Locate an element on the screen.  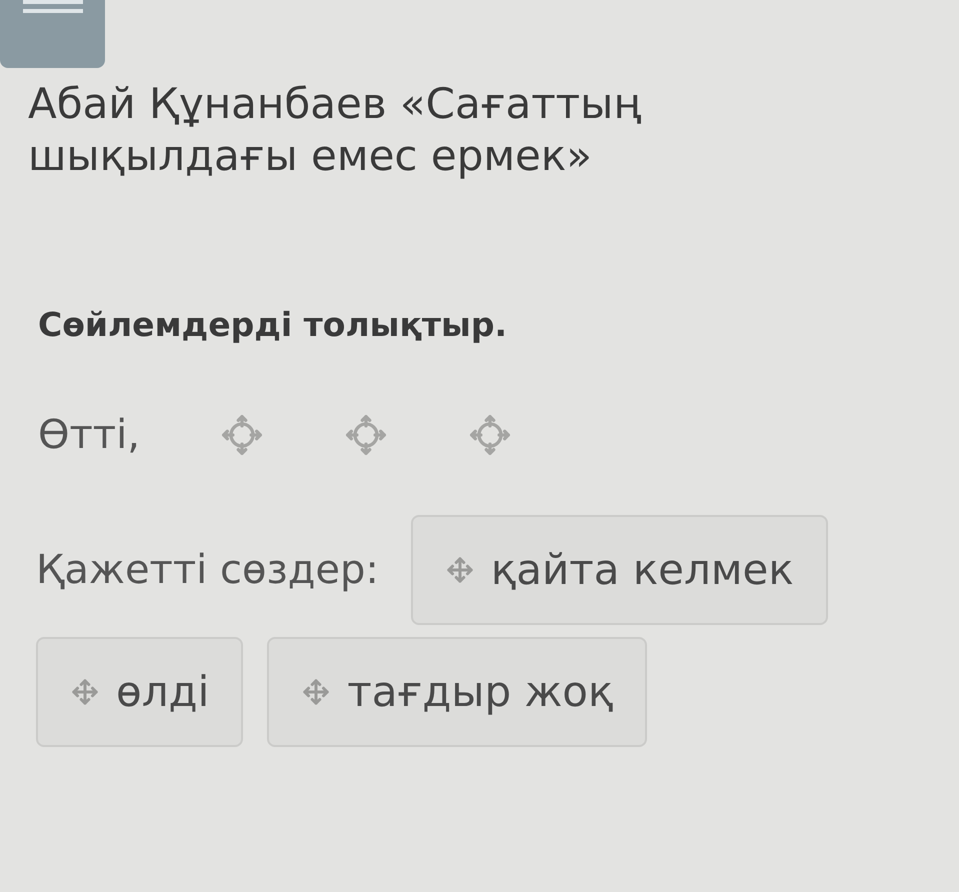
sentence-text: Өтті, is located at coordinates (89, 435).